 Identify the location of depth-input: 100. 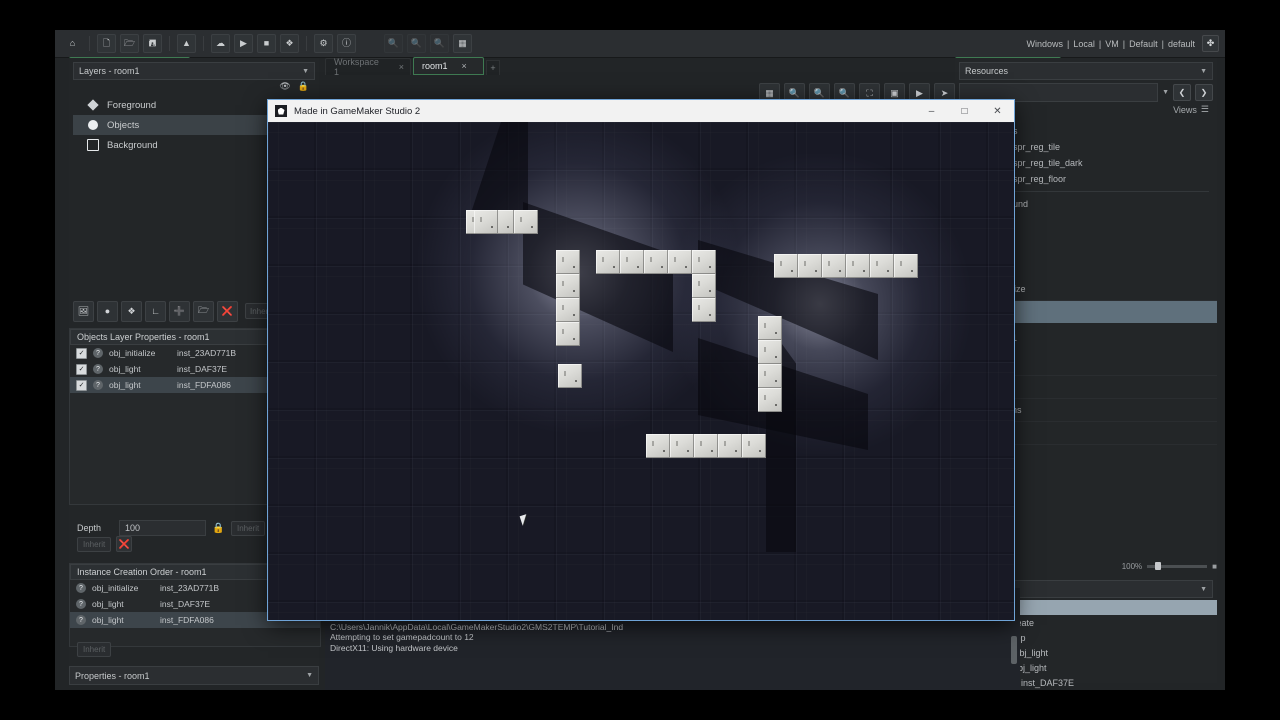
(162, 528).